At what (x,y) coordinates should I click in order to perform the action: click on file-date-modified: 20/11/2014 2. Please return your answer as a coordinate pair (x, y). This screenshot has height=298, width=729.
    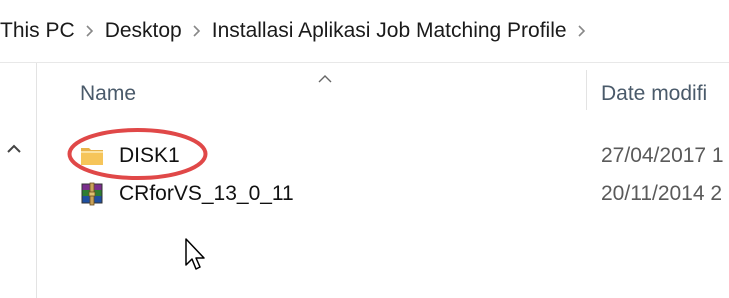
    Looking at the image, I should click on (662, 193).